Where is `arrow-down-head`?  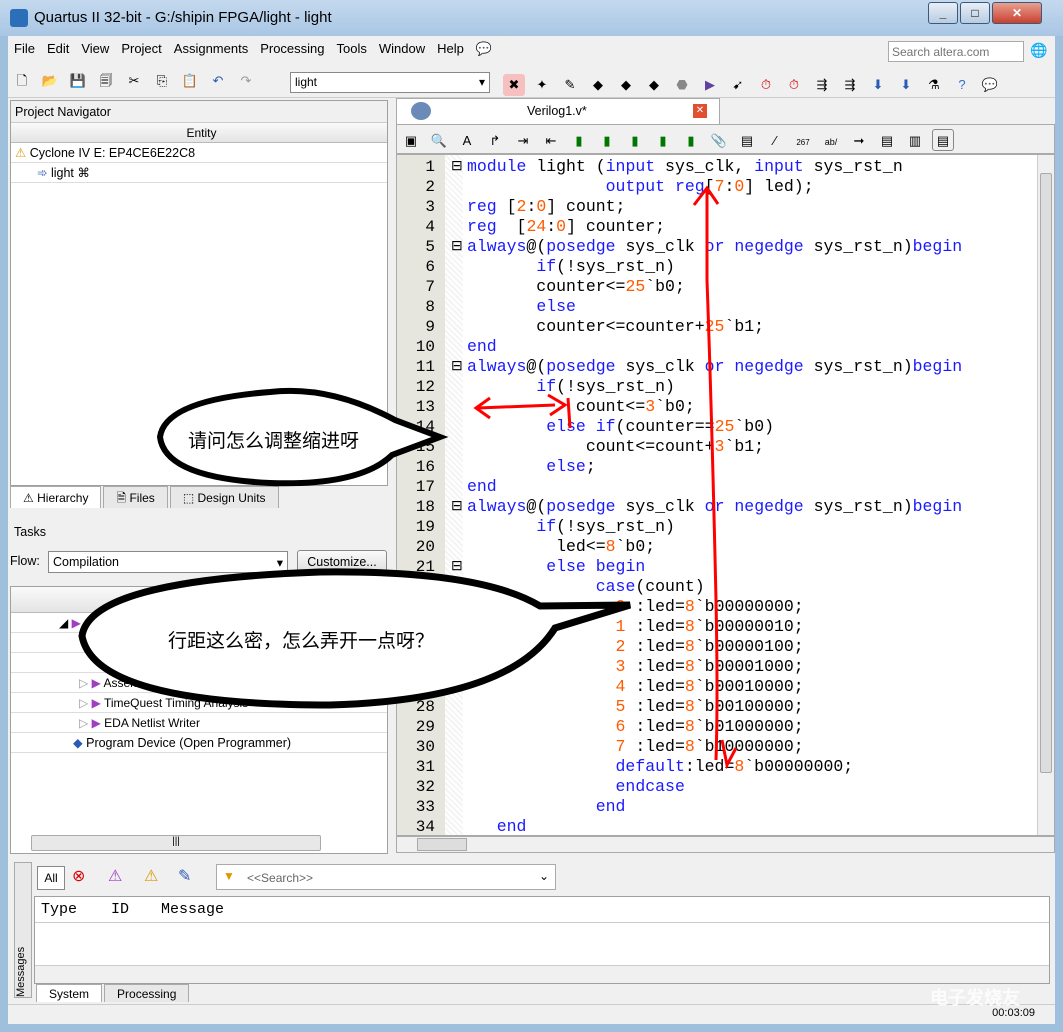
arrow-down-head is located at coordinates (729, 754).